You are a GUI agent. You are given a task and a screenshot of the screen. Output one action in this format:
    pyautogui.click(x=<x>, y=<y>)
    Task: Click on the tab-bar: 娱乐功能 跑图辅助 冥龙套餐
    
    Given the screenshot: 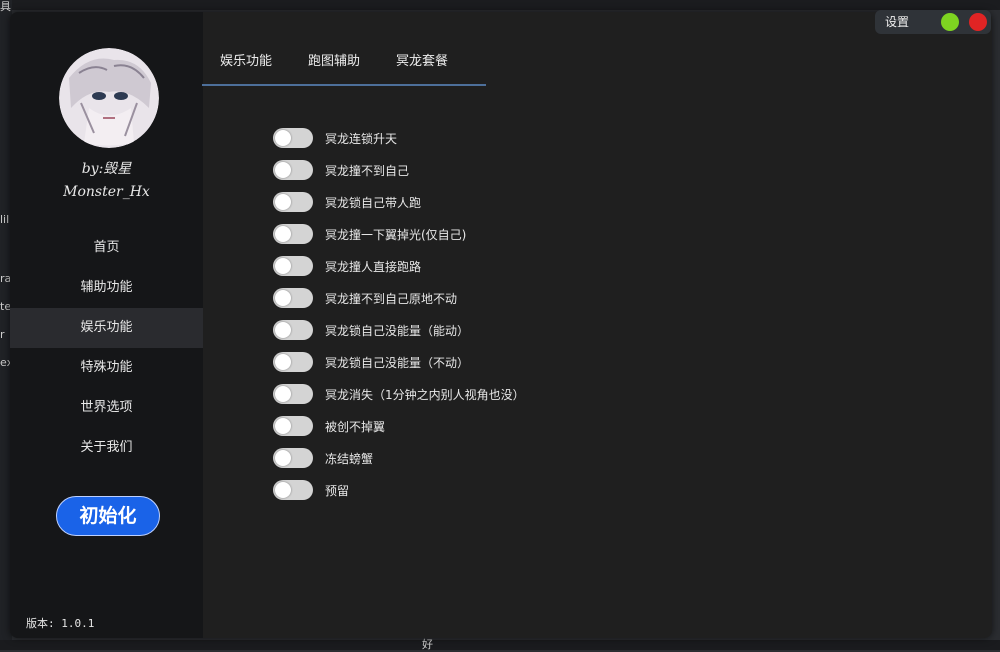 What is the action you would take?
    pyautogui.click(x=344, y=69)
    